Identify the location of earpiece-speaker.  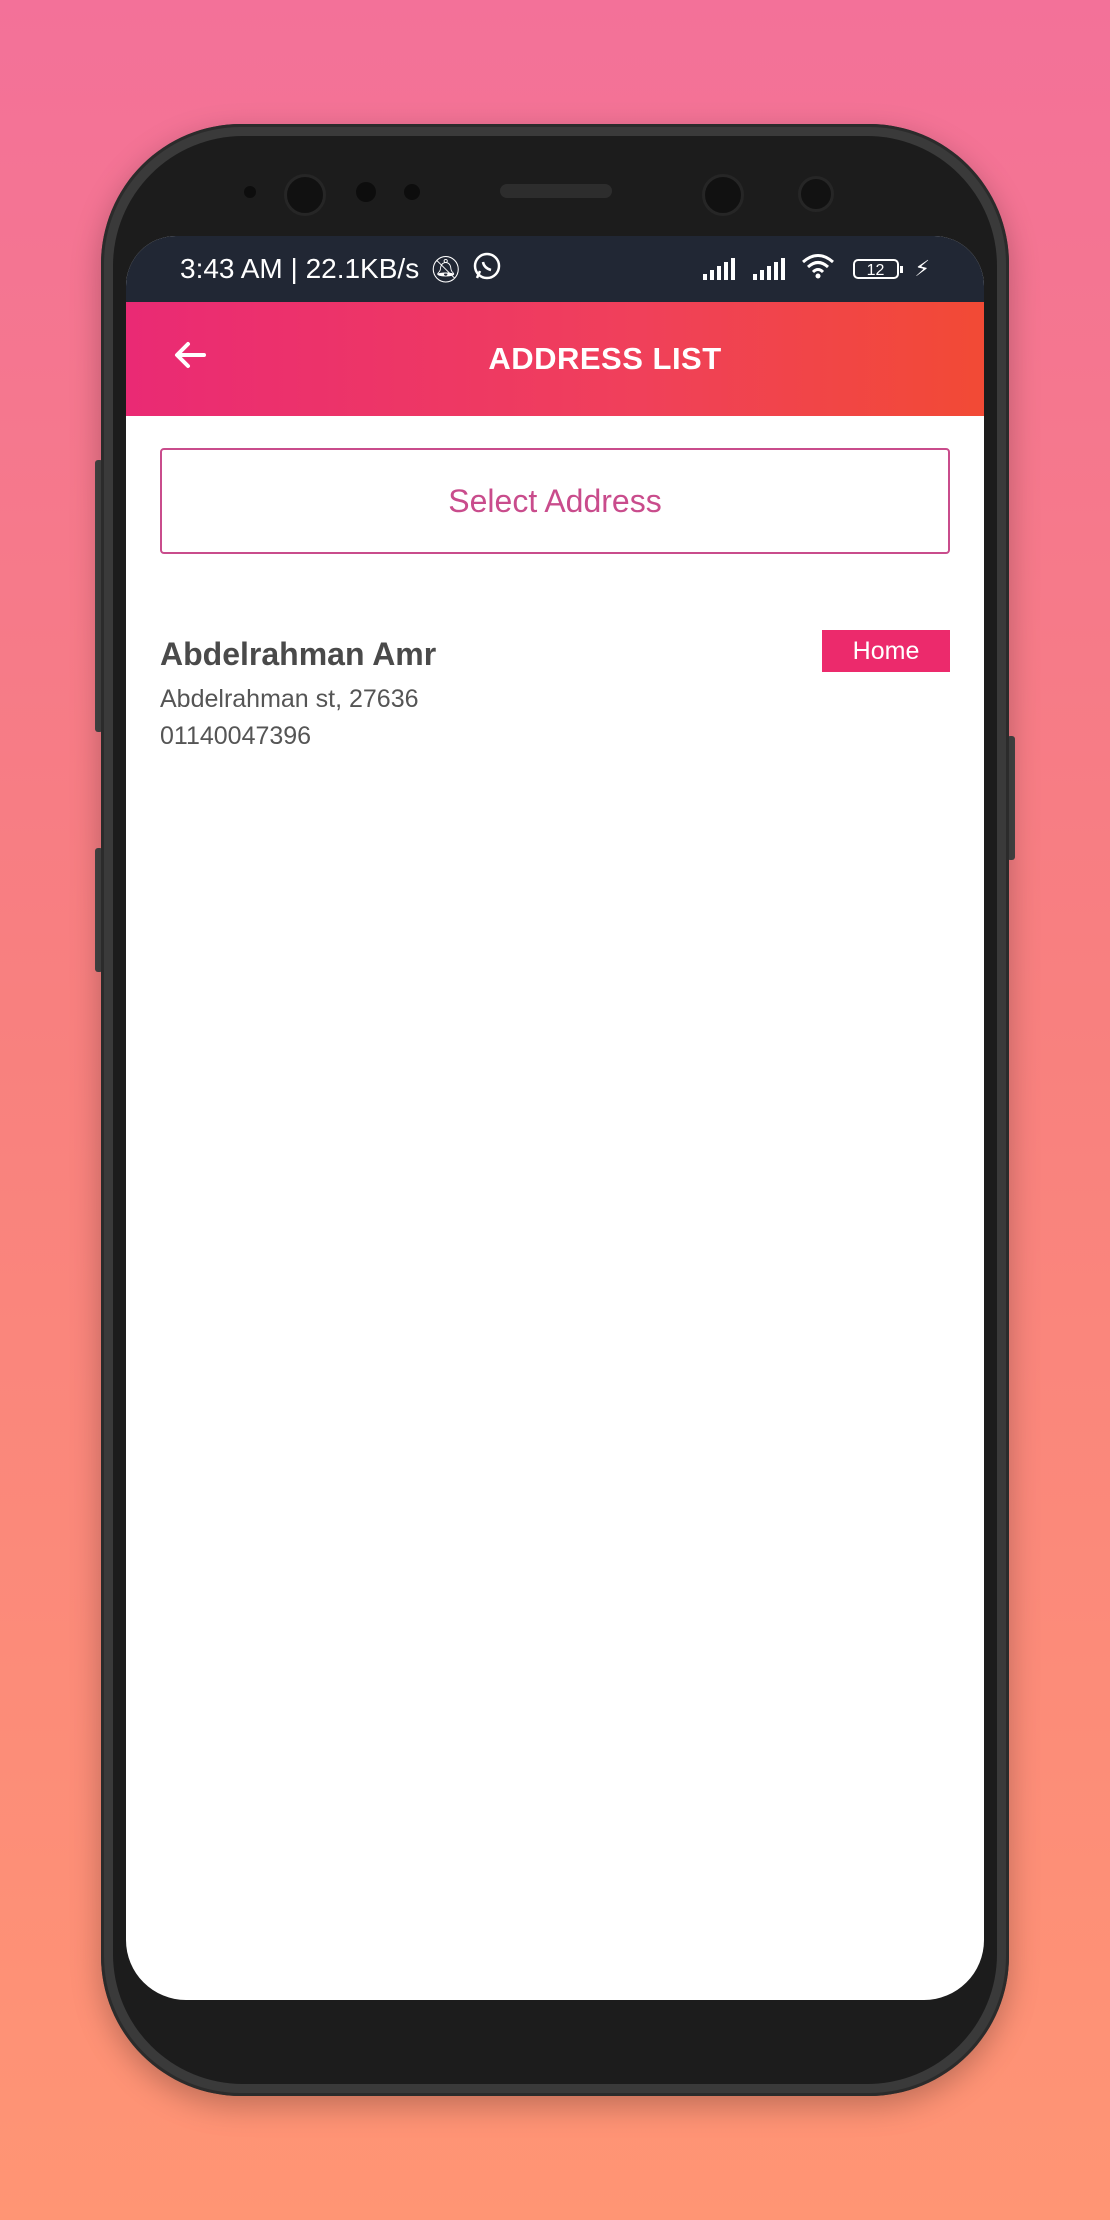
(556, 191).